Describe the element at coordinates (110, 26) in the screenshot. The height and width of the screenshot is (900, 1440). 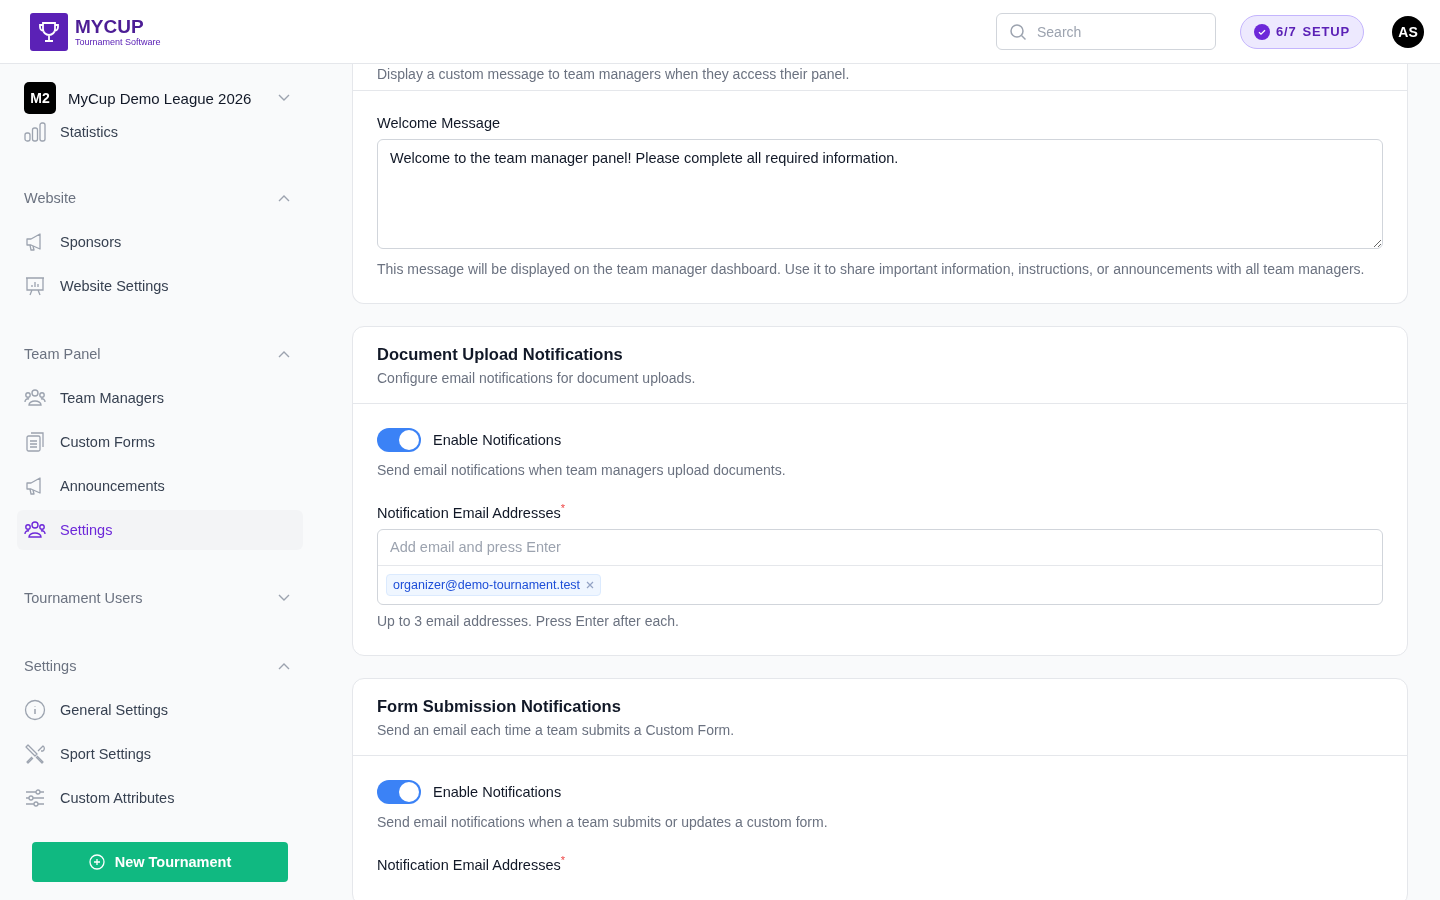
I see `logo-title: MYCUP` at that location.